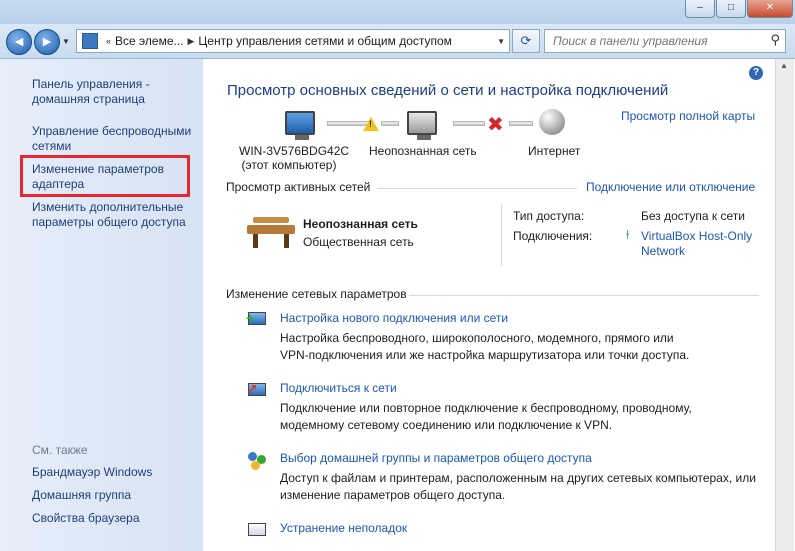 The height and width of the screenshot is (551, 795). What do you see at coordinates (784, 305) in the screenshot?
I see `vertical-scrollbar: ▲` at bounding box center [784, 305].